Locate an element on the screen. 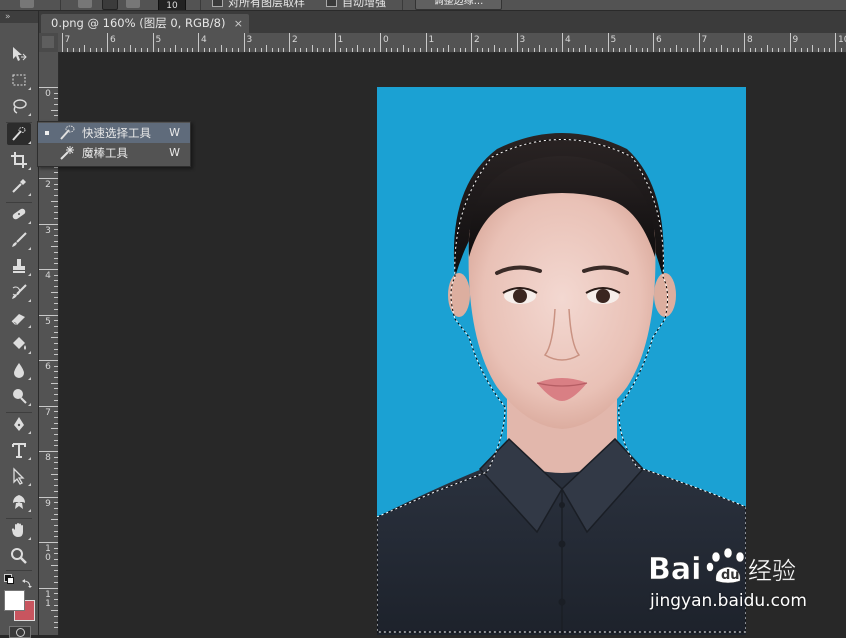 The height and width of the screenshot is (638, 846). ruler-origin is located at coordinates (48, 42).